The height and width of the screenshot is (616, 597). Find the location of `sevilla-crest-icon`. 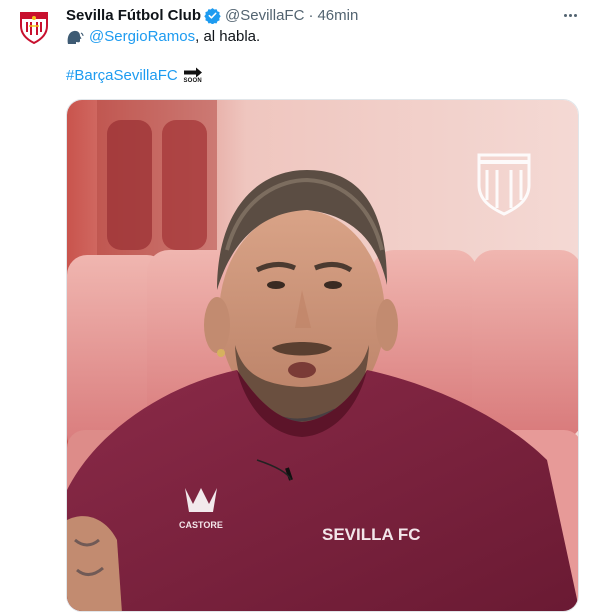

sevilla-crest-icon is located at coordinates (34, 28).